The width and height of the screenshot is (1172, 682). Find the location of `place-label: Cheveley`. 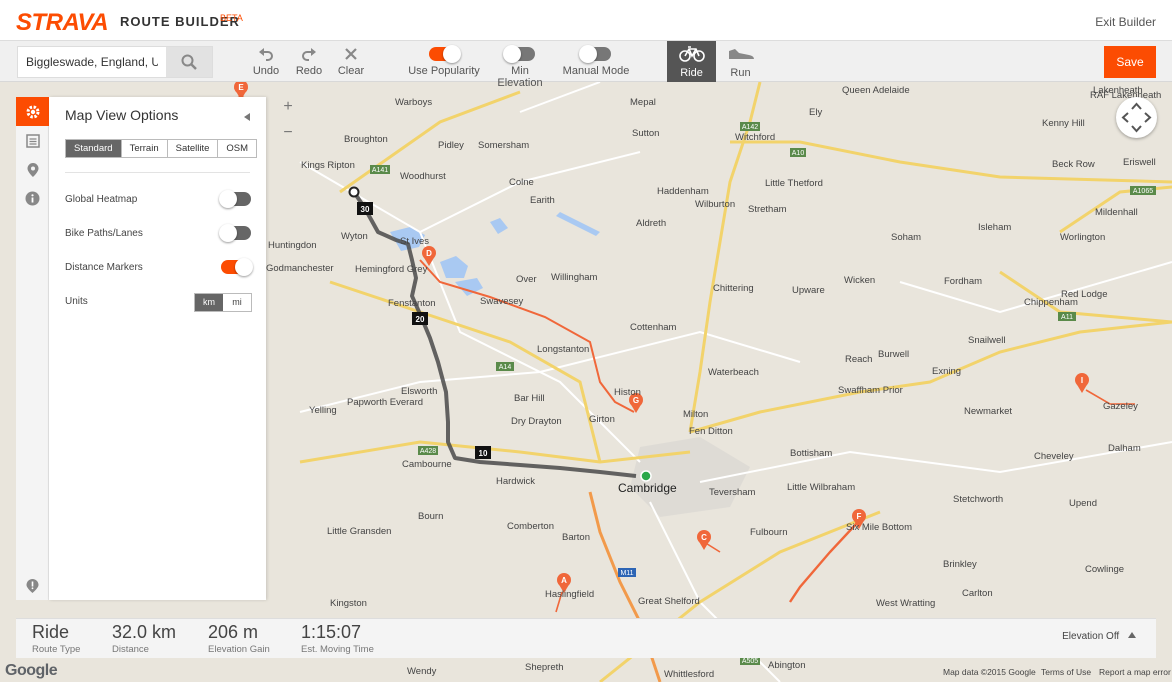

place-label: Cheveley is located at coordinates (1054, 456).